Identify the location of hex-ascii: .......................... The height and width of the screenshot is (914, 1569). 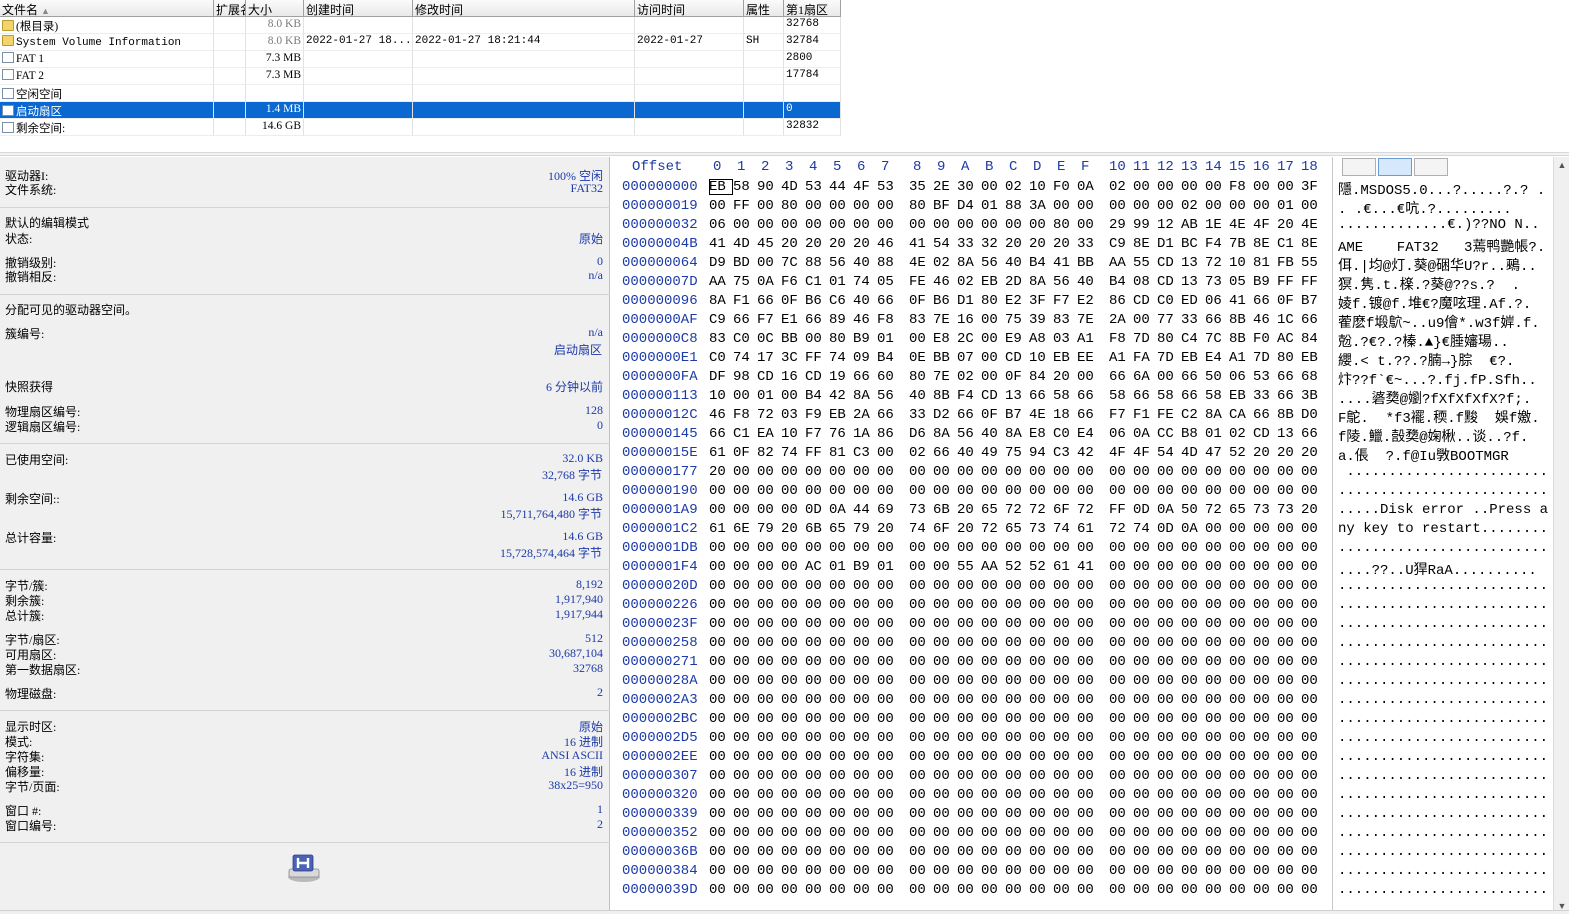
(1443, 834).